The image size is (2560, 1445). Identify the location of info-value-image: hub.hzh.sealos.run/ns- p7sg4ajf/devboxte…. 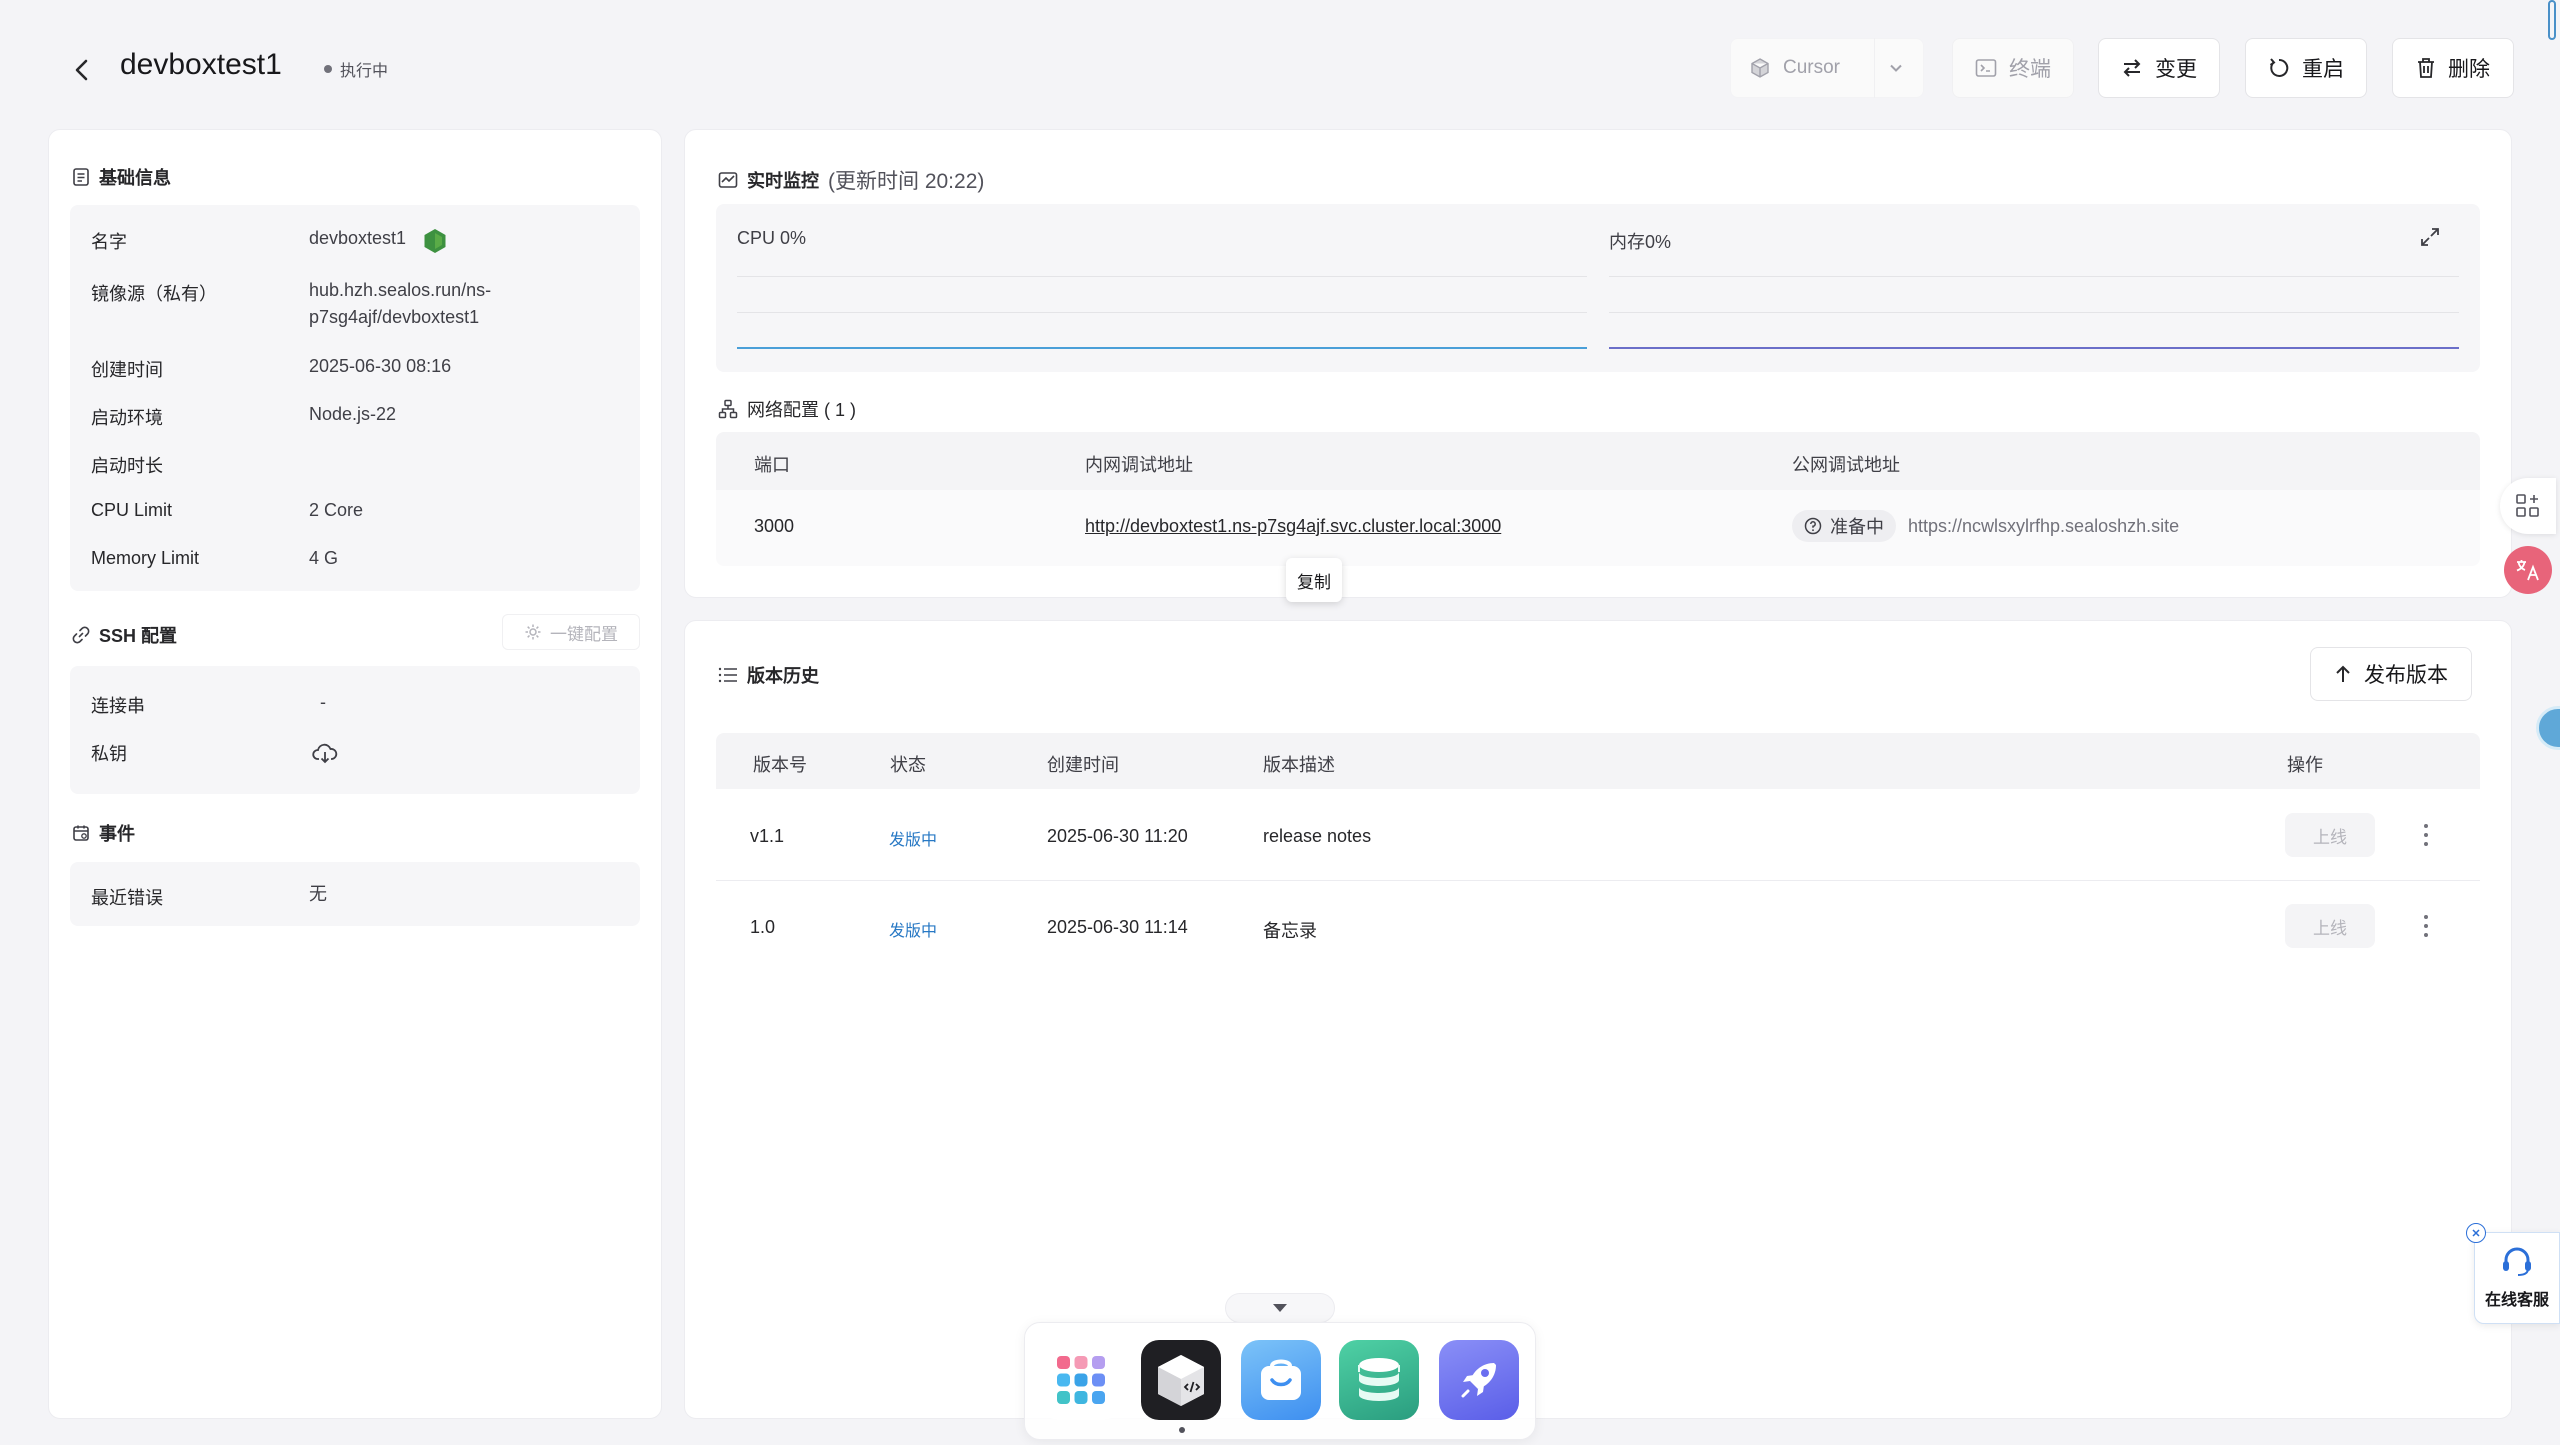
(400, 303).